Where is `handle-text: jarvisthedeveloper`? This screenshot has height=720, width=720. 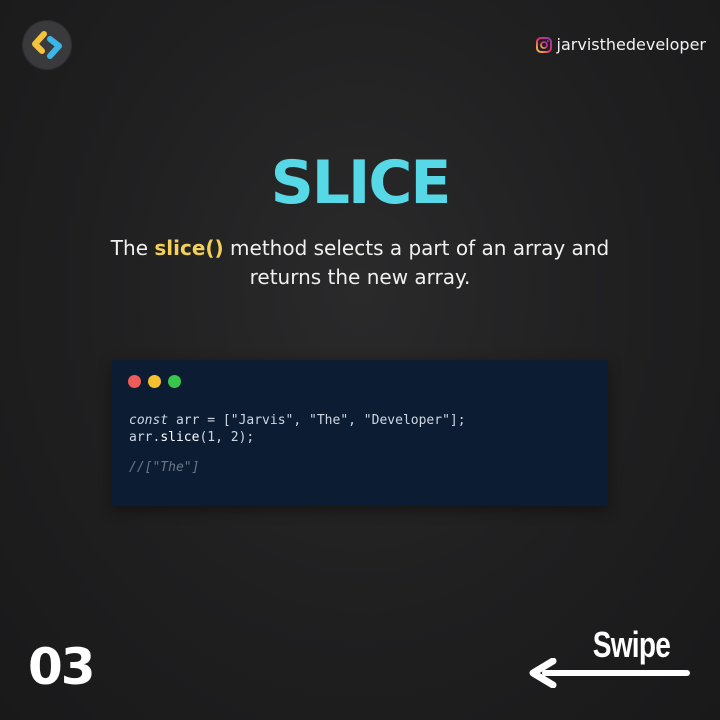
handle-text: jarvisthedeveloper is located at coordinates (631, 44).